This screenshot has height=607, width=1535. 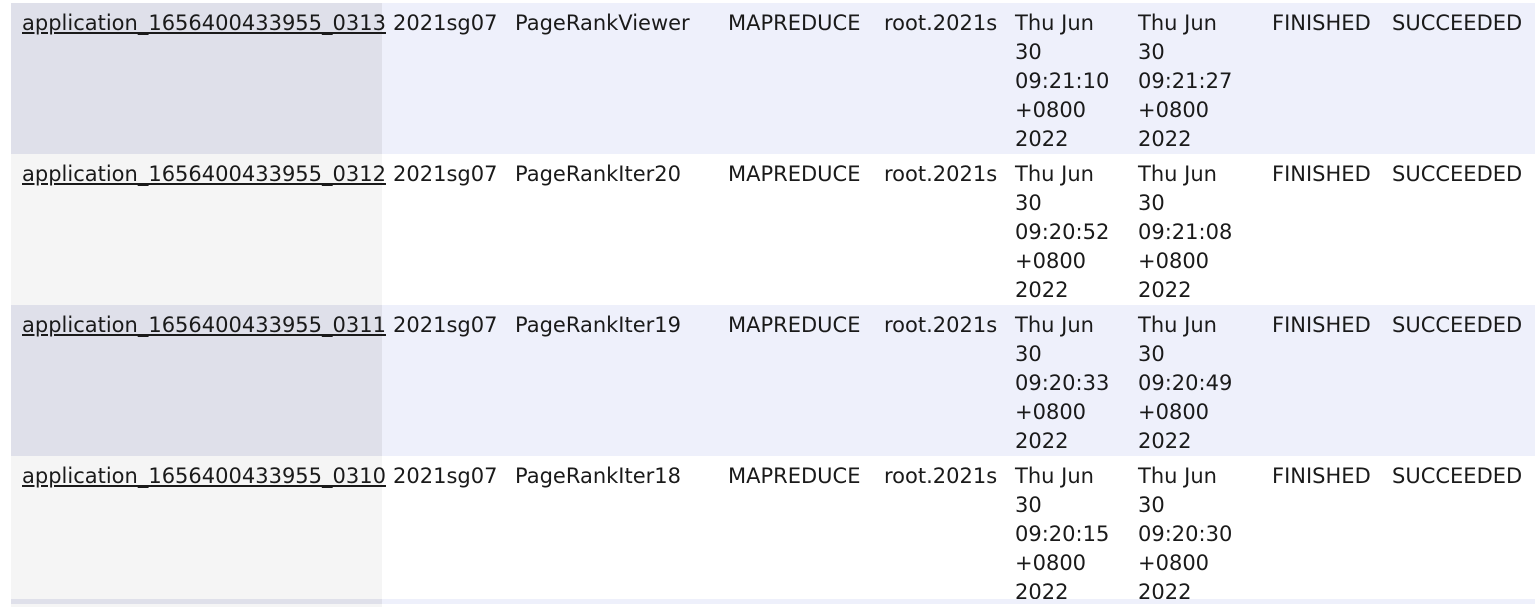 I want to click on app-id-cell: application_1656400433955_0310, so click(x=198, y=531).